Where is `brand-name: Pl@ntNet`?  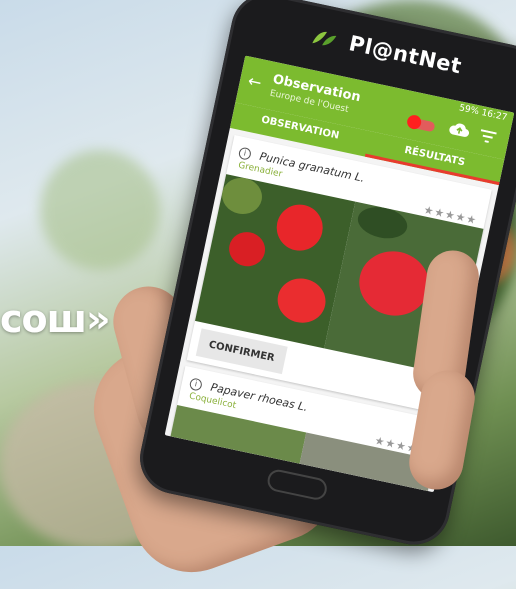
brand-name: Pl@ntNet is located at coordinates (405, 55).